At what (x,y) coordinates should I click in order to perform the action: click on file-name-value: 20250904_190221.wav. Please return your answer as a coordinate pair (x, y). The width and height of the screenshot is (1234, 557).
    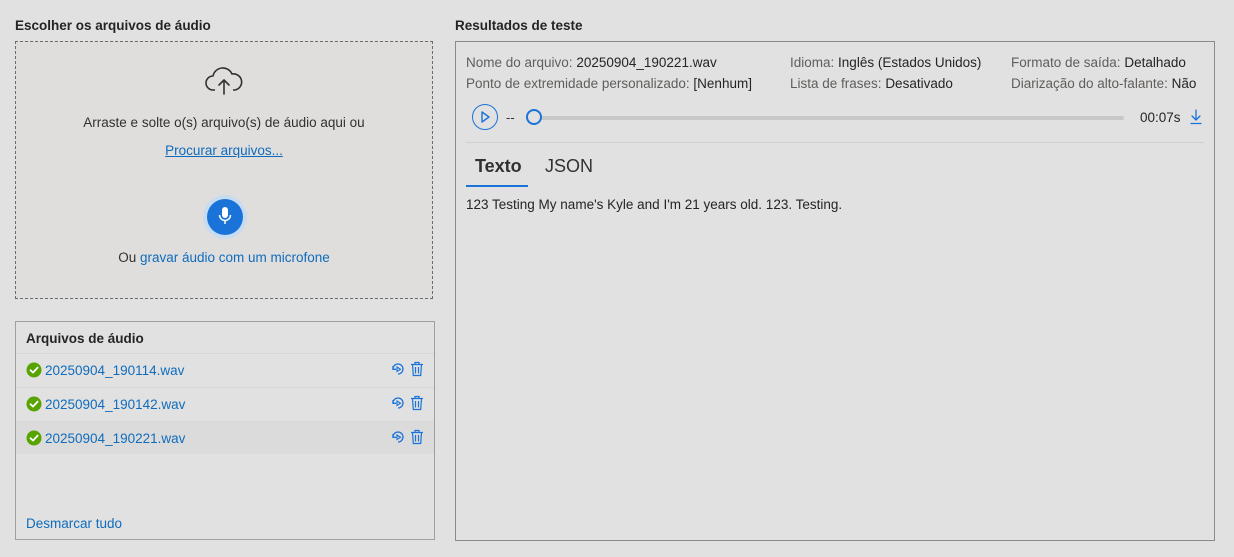
    Looking at the image, I should click on (646, 62).